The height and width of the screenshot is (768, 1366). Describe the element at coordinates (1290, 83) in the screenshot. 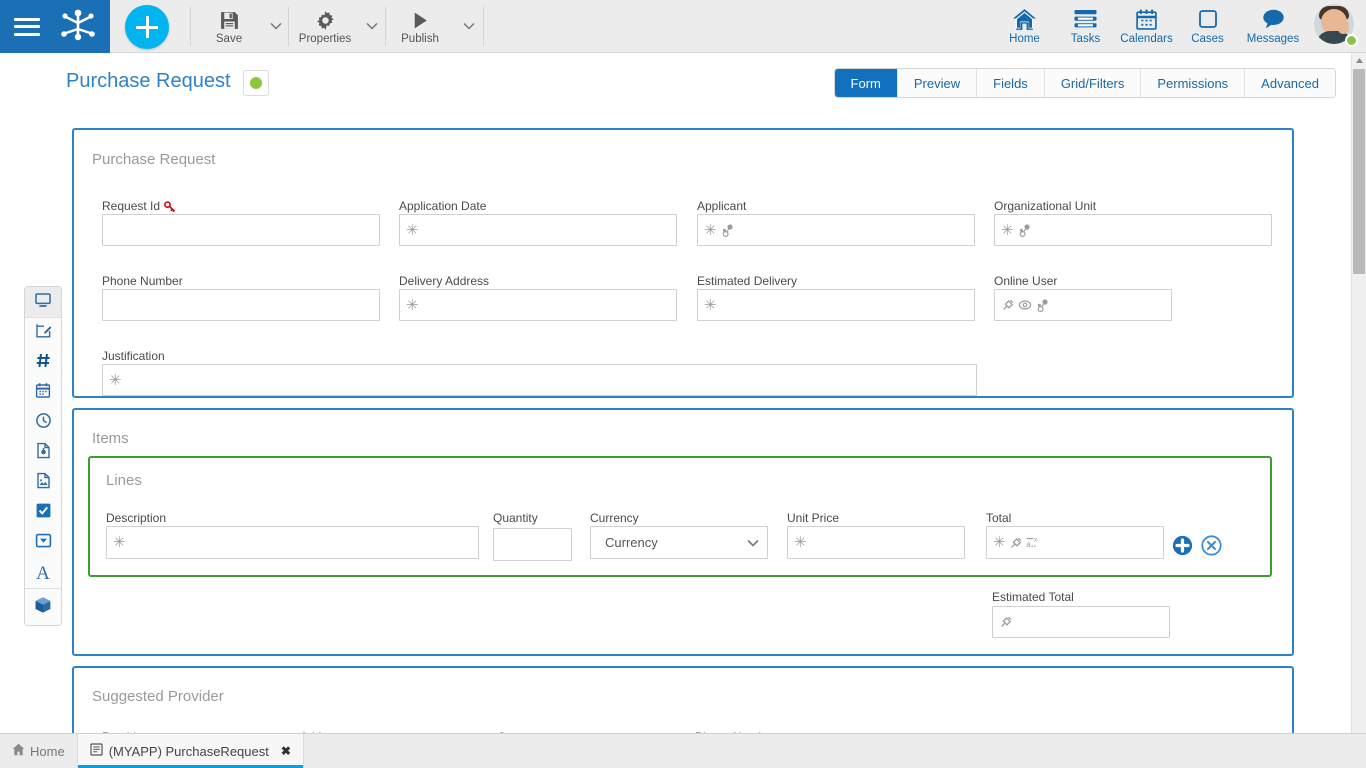

I see `tab-advanced: Advanced` at that location.